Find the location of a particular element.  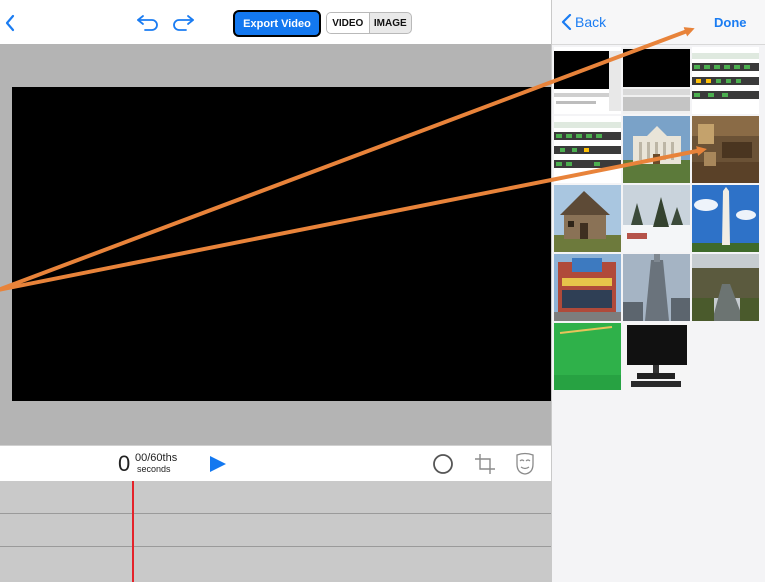

undo-icon is located at coordinates (148, 22).